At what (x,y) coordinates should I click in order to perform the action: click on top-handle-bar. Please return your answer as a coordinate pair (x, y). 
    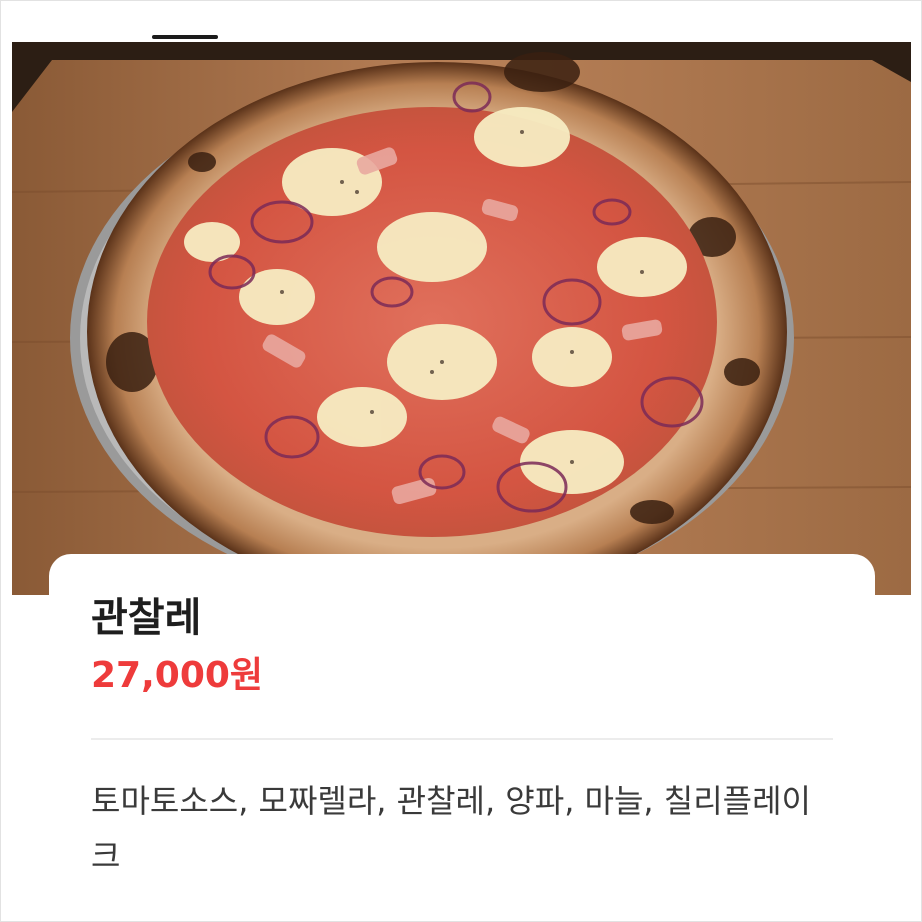
    Looking at the image, I should click on (185, 37).